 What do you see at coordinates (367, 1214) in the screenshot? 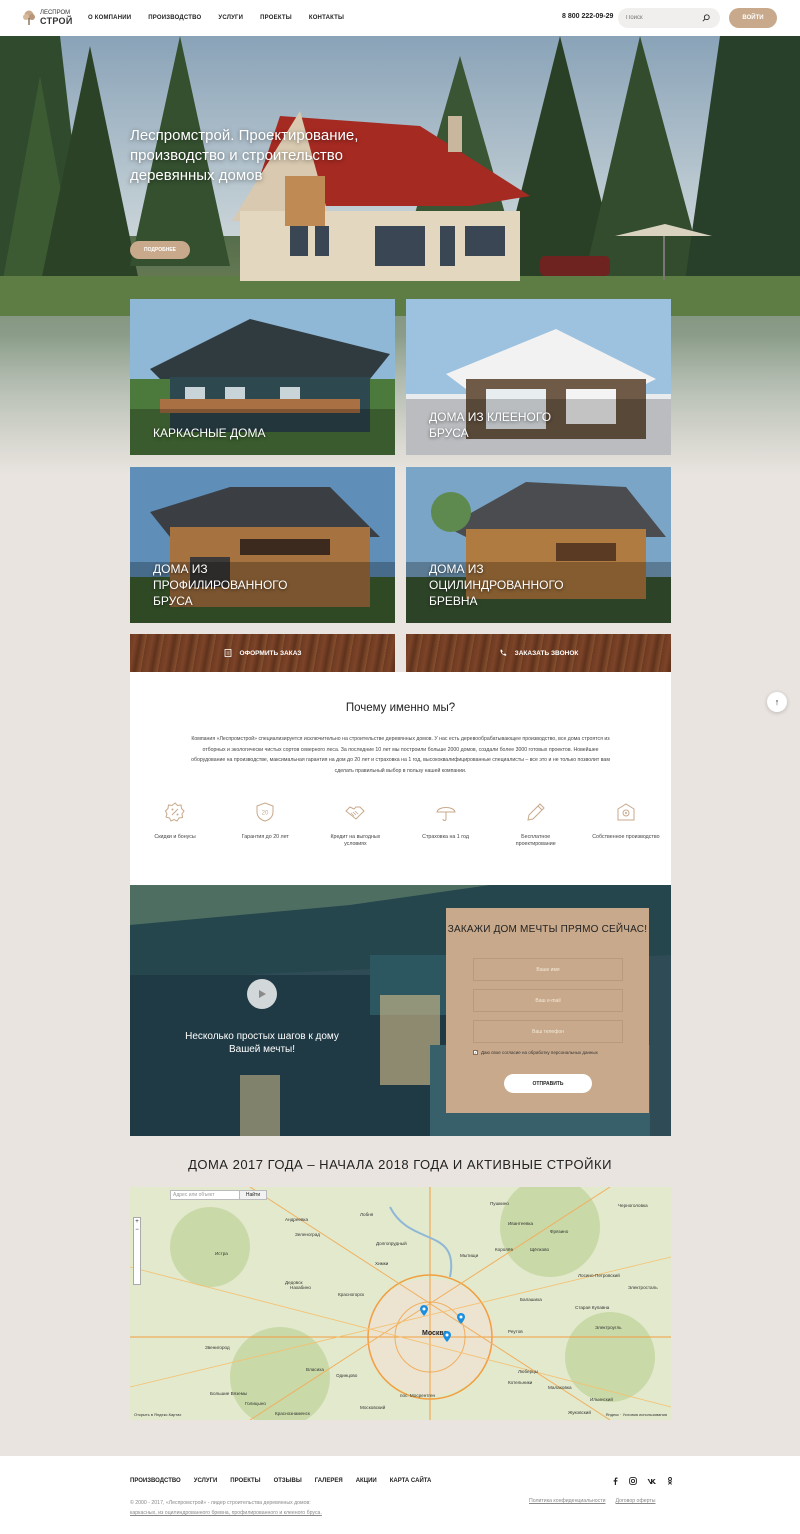
I see `map-place-label: Лобня` at bounding box center [367, 1214].